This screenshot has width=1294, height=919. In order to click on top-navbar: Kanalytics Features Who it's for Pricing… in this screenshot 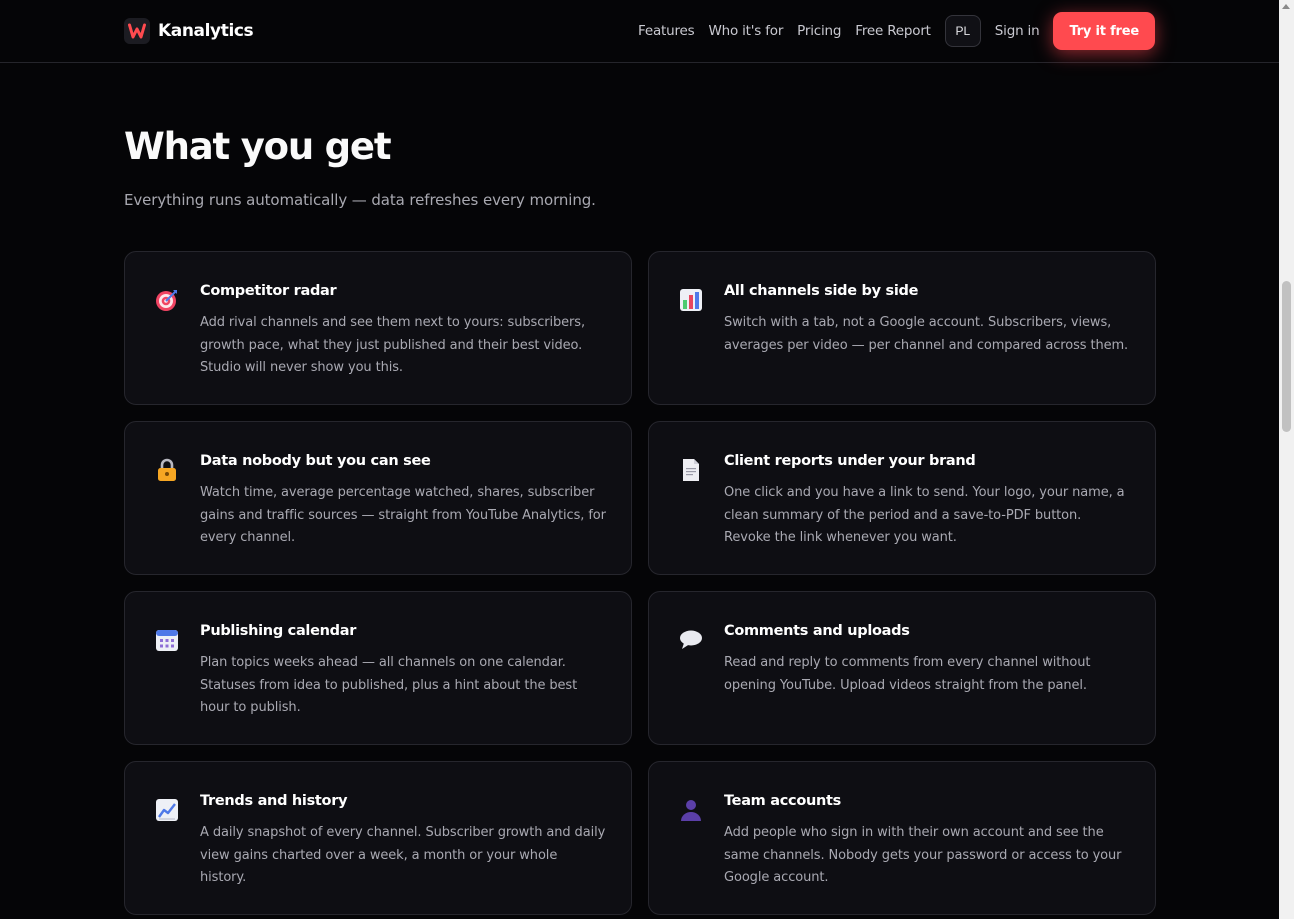, I will do `click(639, 31)`.